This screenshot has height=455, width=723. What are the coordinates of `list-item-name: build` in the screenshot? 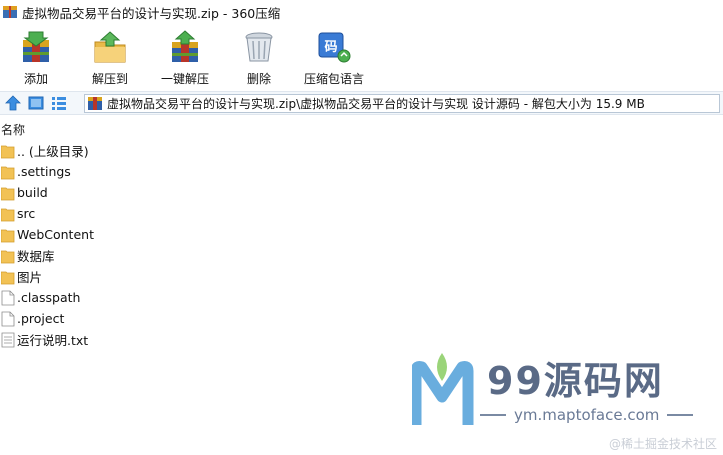 It's located at (32, 192).